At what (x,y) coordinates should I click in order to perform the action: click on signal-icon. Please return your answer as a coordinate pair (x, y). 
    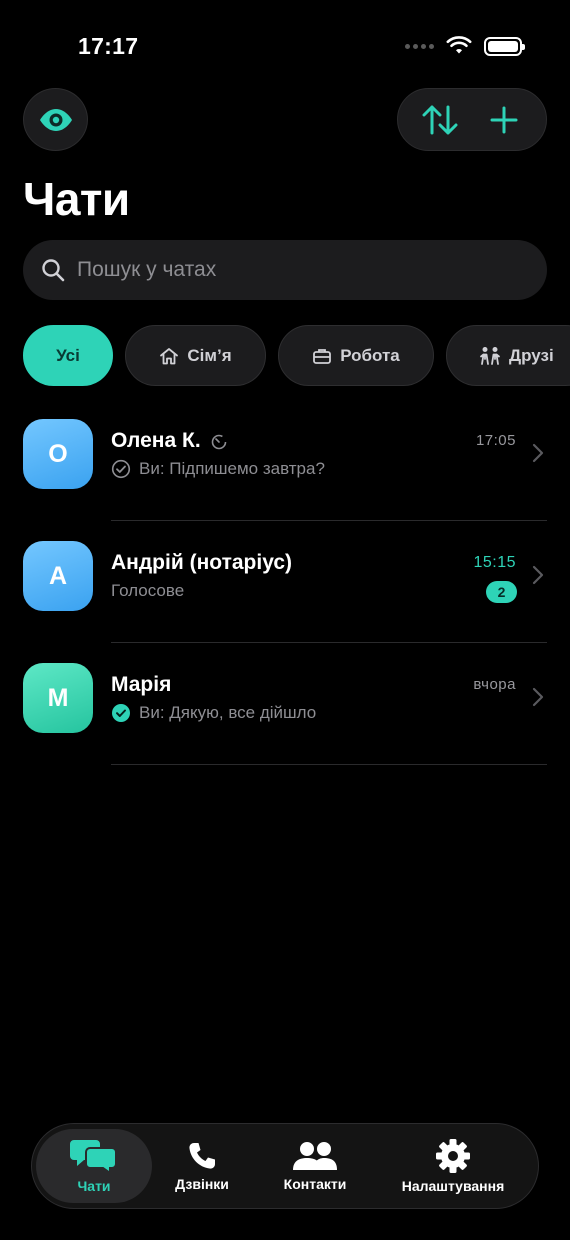
    Looking at the image, I should click on (419, 46).